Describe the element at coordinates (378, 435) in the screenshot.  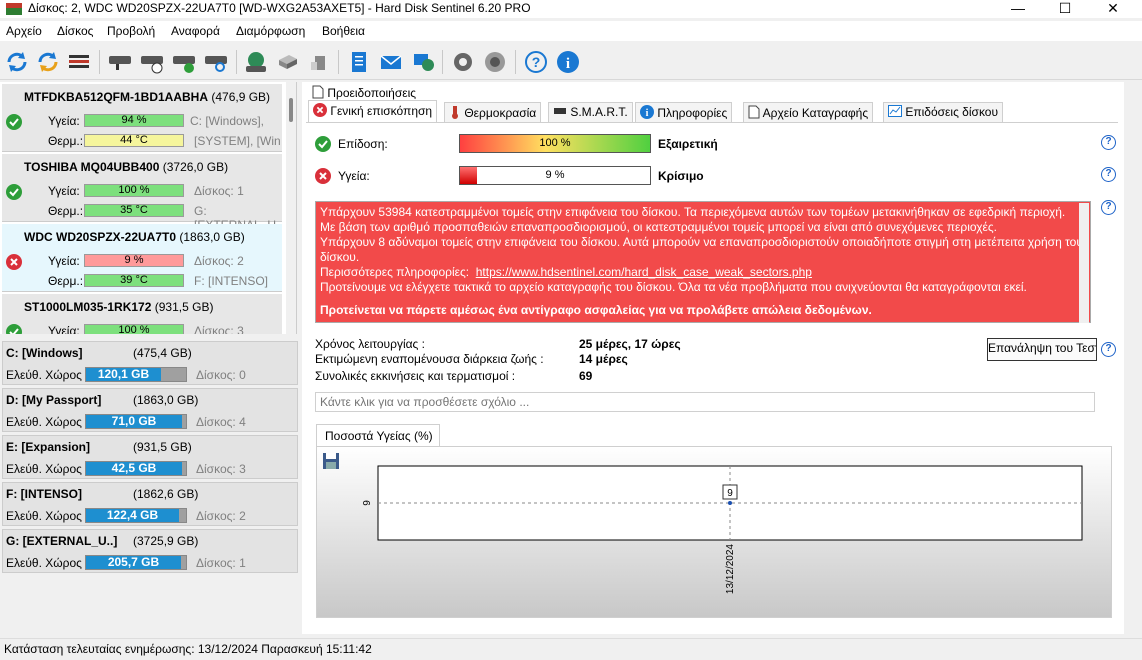
I see `tab-health-chart: Ποσοστά Υγείας (%)` at that location.